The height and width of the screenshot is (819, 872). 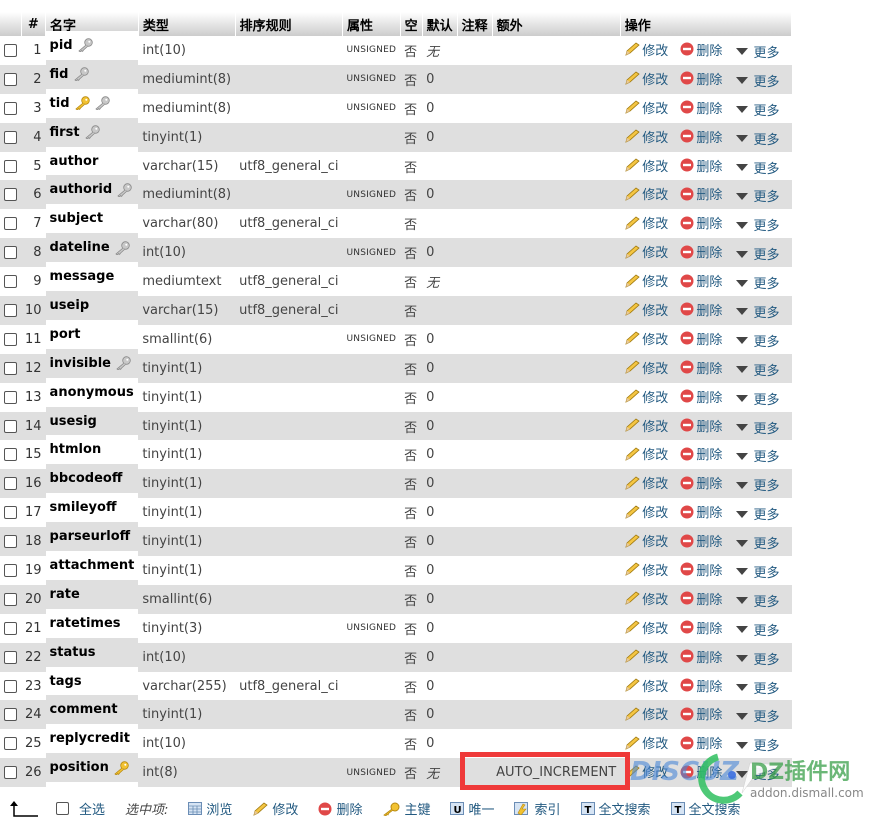 I want to click on column-name: htmlon, so click(x=76, y=449).